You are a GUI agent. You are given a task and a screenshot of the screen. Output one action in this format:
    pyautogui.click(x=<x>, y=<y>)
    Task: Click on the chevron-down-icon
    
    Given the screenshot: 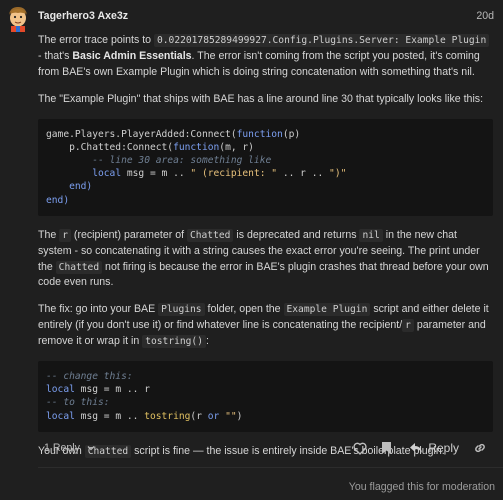 What is the action you would take?
    pyautogui.click(x=91, y=448)
    